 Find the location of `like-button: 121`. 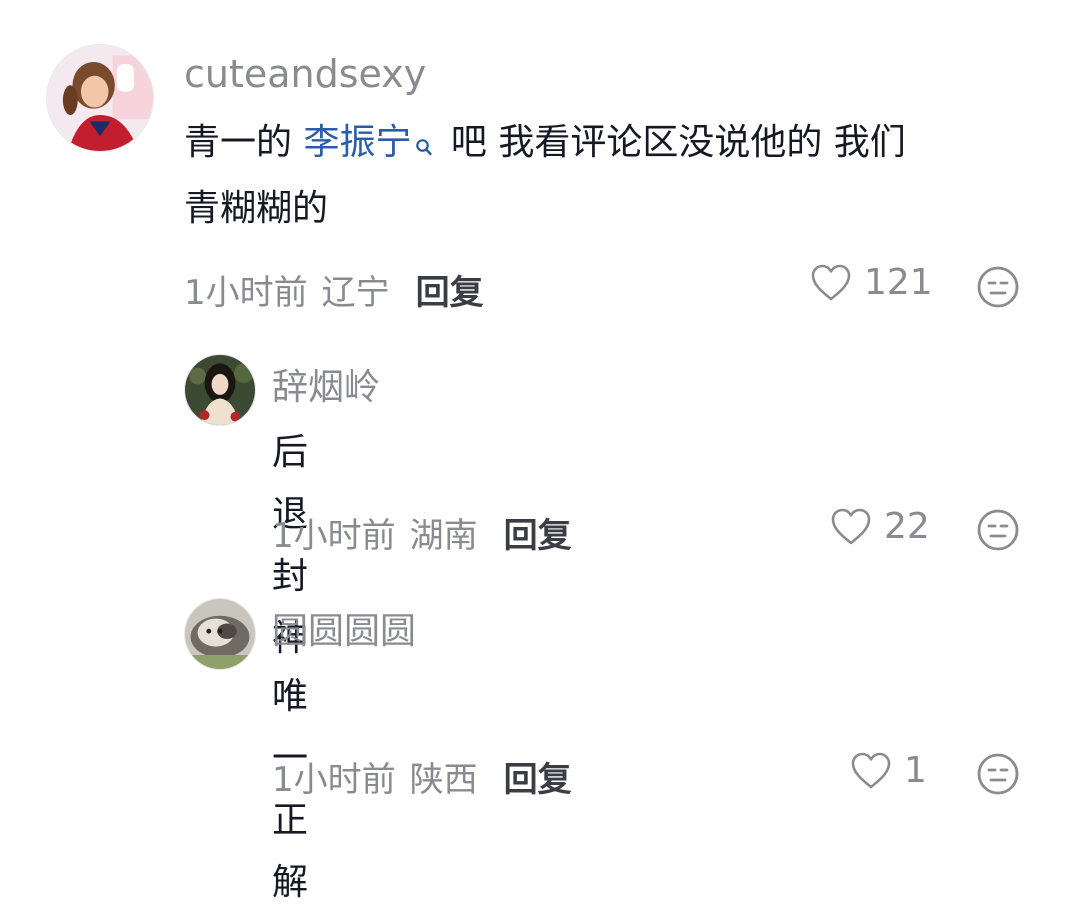

like-button: 121 is located at coordinates (871, 282).